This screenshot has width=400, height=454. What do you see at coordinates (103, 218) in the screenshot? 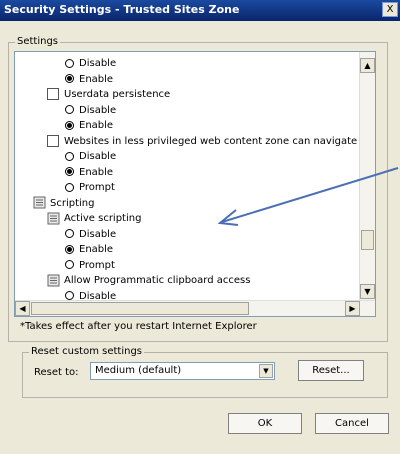
I see `list-item-label: Active scripting` at bounding box center [103, 218].